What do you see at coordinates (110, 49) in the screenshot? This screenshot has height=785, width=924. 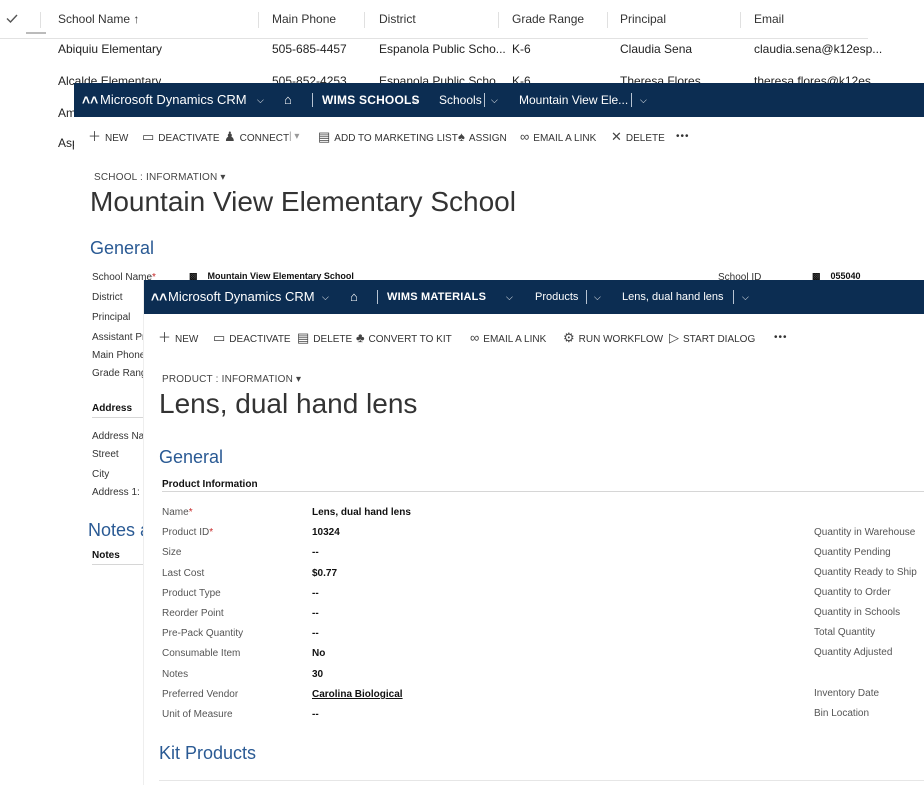 I see `cell-school-name: Abiquiu Elementary` at bounding box center [110, 49].